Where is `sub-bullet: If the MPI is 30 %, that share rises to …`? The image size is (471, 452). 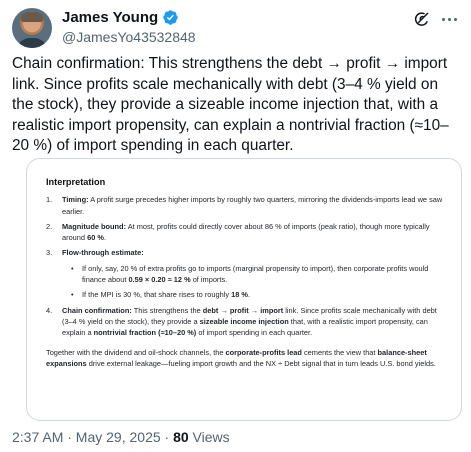 sub-bullet: If the MPI is 30 %, that share rises to … is located at coordinates (254, 295).